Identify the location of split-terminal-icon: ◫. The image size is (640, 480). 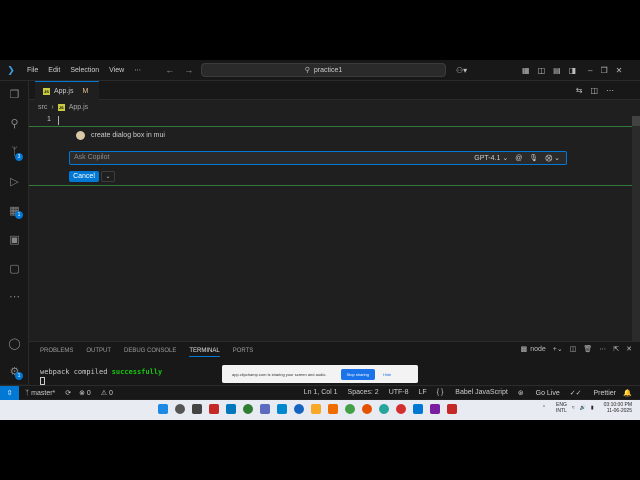
(573, 349).